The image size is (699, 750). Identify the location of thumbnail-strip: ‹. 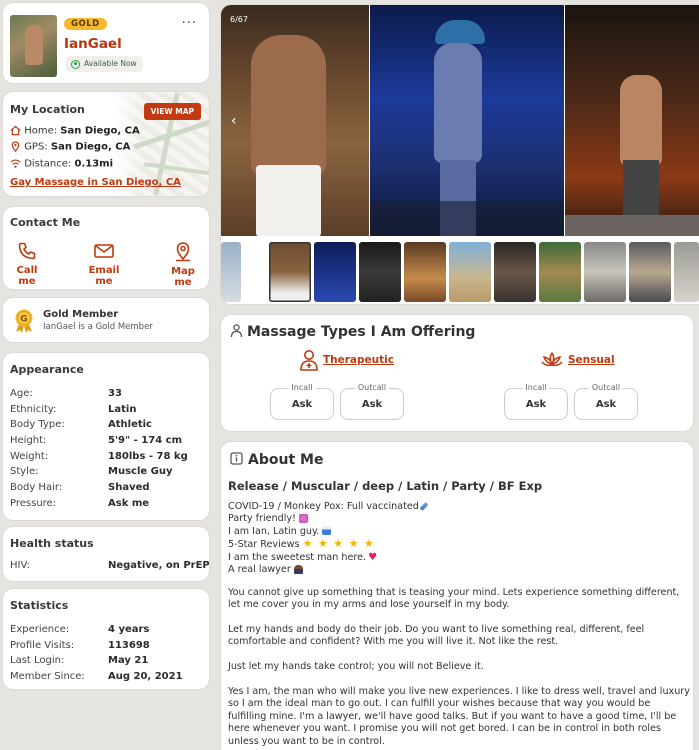
(460, 271).